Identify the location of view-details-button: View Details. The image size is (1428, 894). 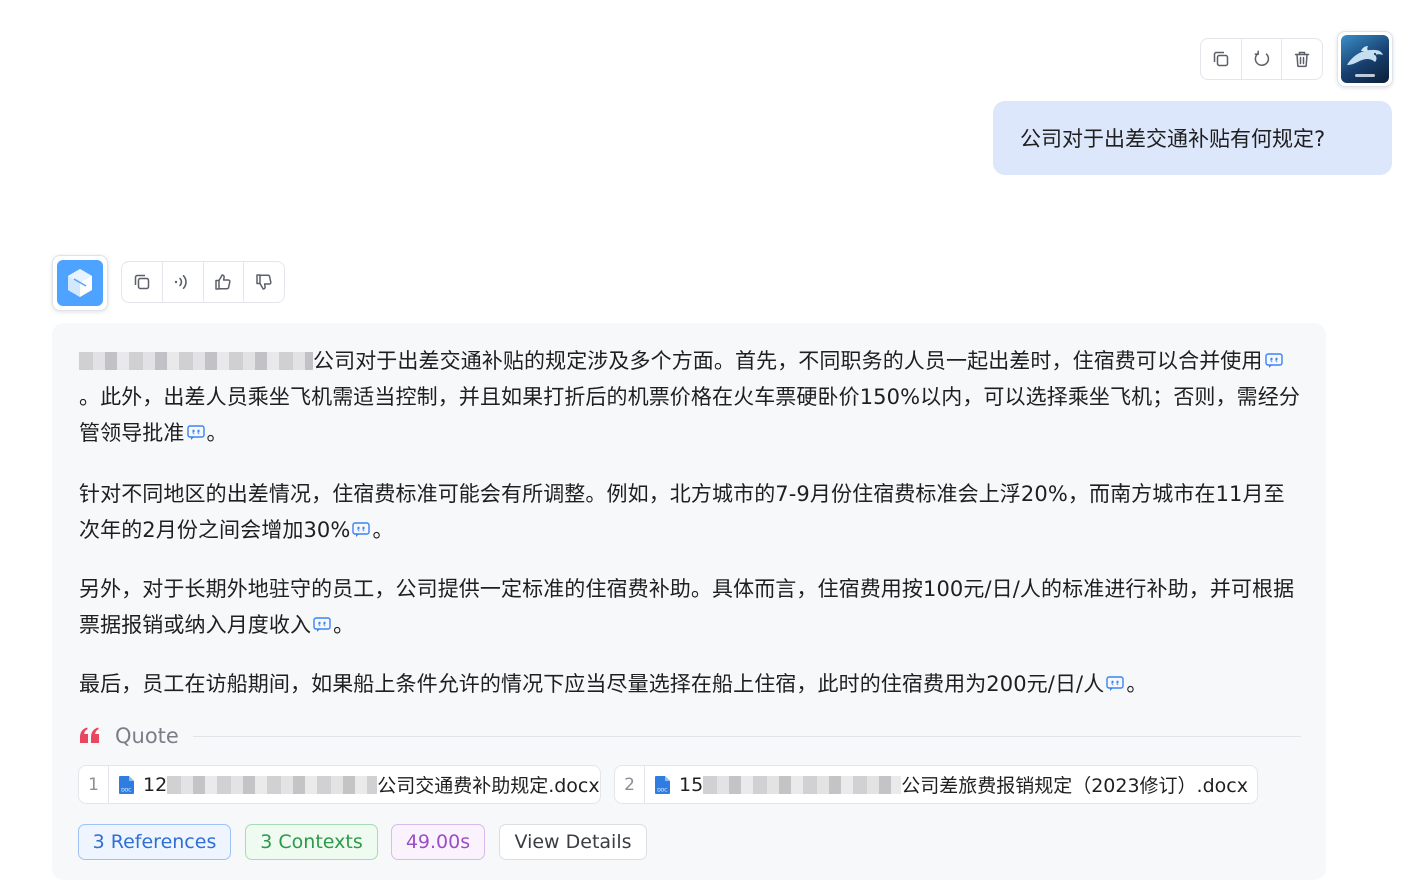
(573, 842).